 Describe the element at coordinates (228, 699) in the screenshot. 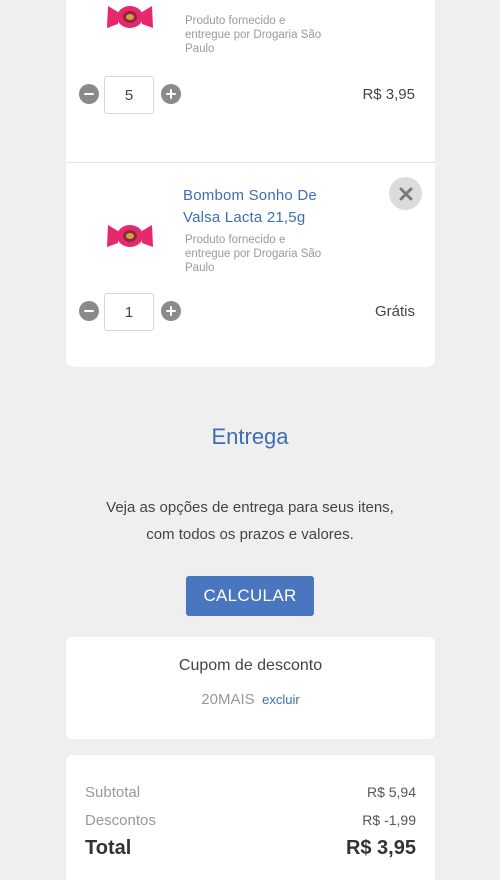

I see `coupon-code: 20MAIS` at that location.